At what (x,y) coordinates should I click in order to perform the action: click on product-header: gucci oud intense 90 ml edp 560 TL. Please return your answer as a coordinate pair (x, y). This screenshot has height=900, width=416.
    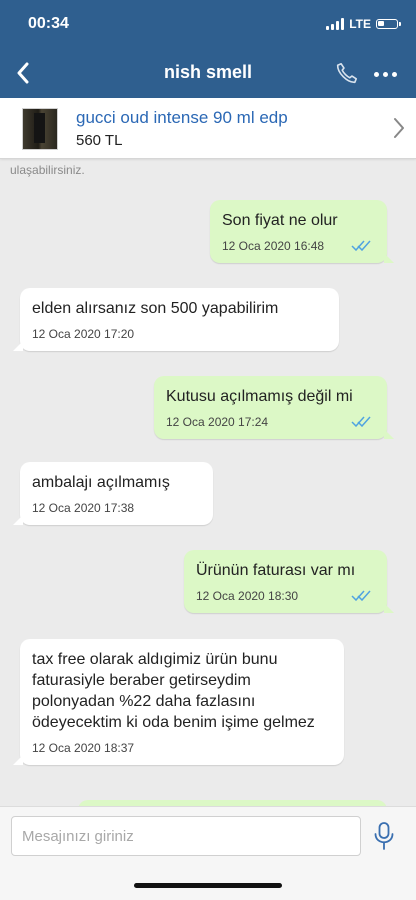
    Looking at the image, I should click on (208, 128).